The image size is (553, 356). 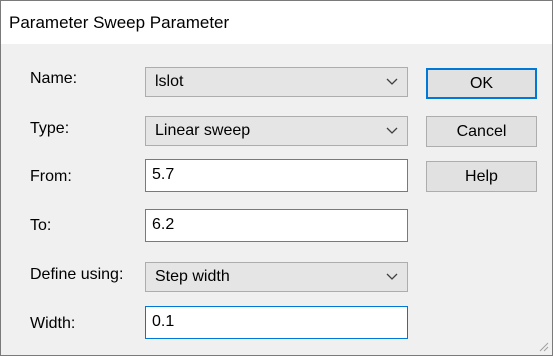 What do you see at coordinates (50, 128) in the screenshot?
I see `type-label: Type:` at bounding box center [50, 128].